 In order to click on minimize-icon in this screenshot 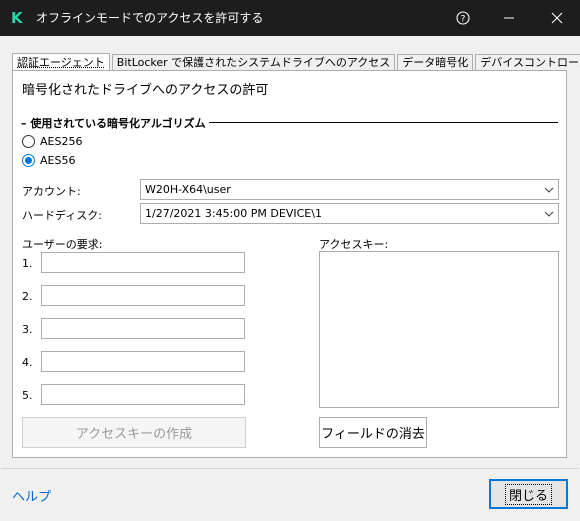, I will do `click(509, 18)`.